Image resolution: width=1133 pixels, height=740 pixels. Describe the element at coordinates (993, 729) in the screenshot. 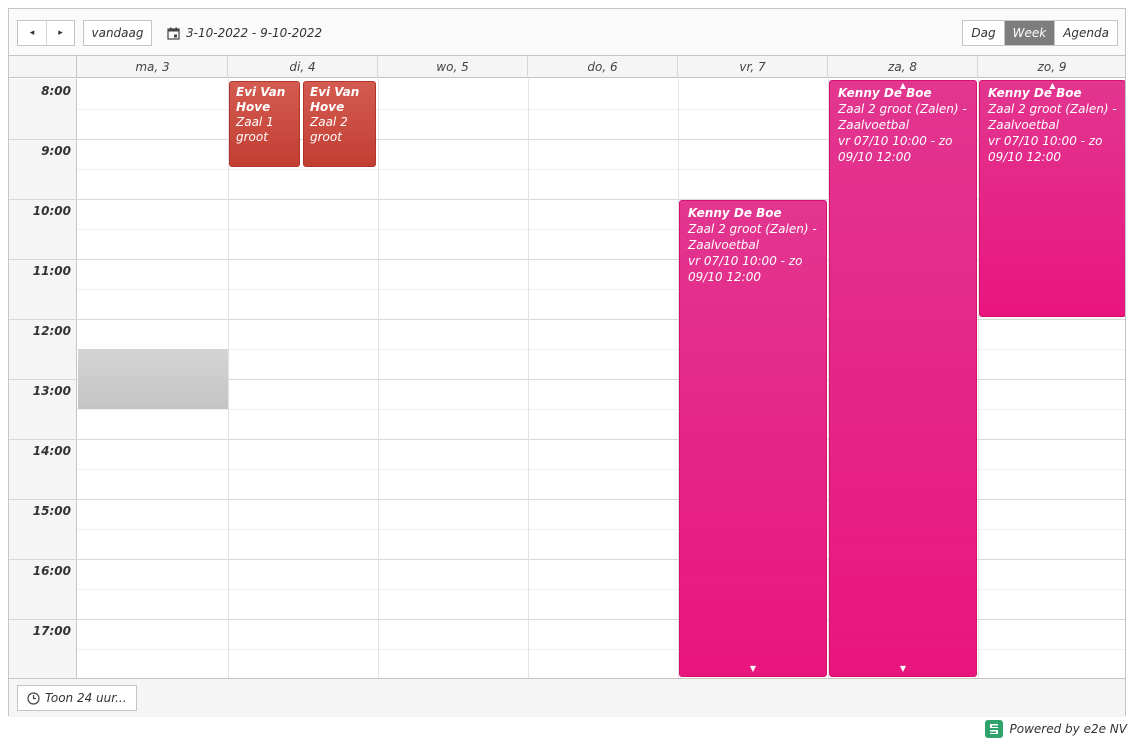

I see `e2e-logo-icon` at that location.